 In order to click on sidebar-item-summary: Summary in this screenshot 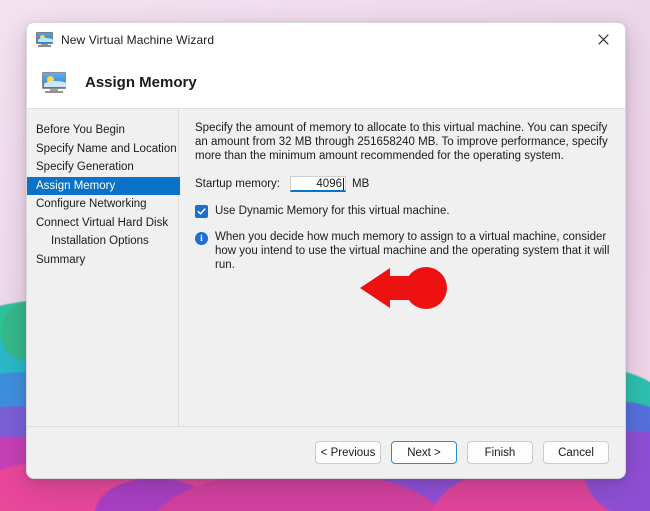, I will do `click(102, 260)`.